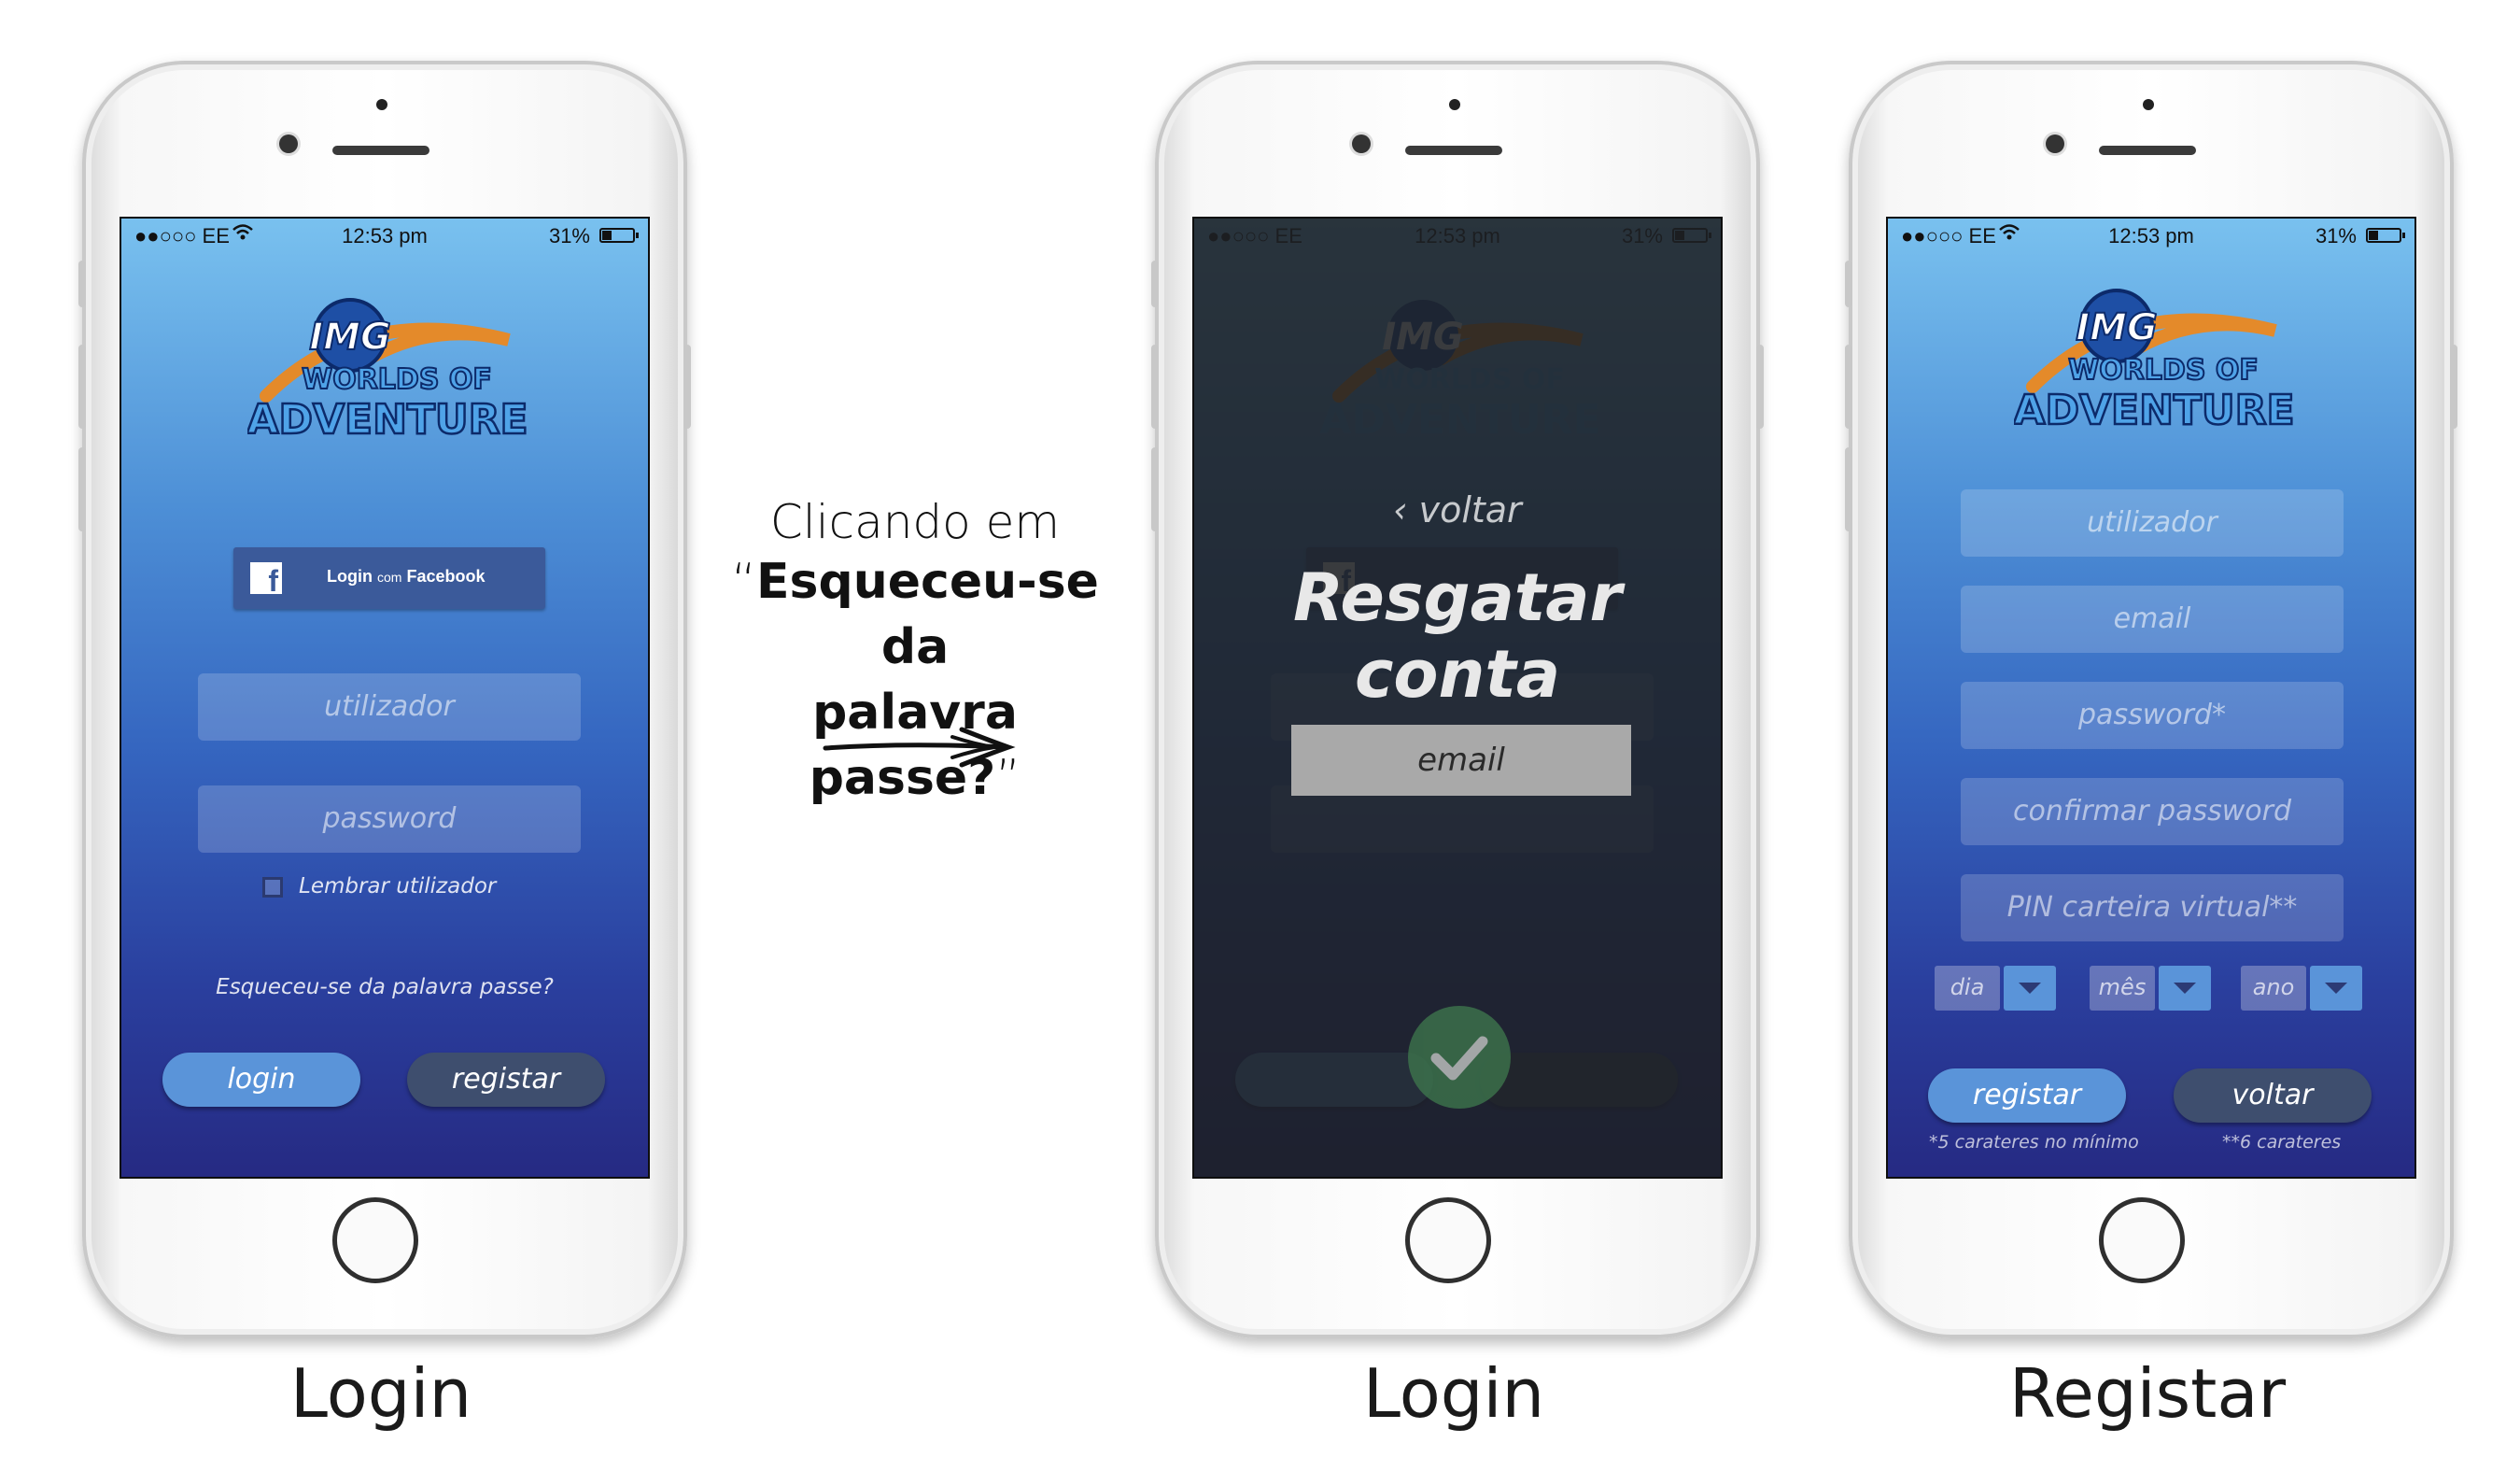 Image resolution: width=2520 pixels, height=1471 pixels. I want to click on facebook-login-button: f Login com Facebook, so click(389, 578).